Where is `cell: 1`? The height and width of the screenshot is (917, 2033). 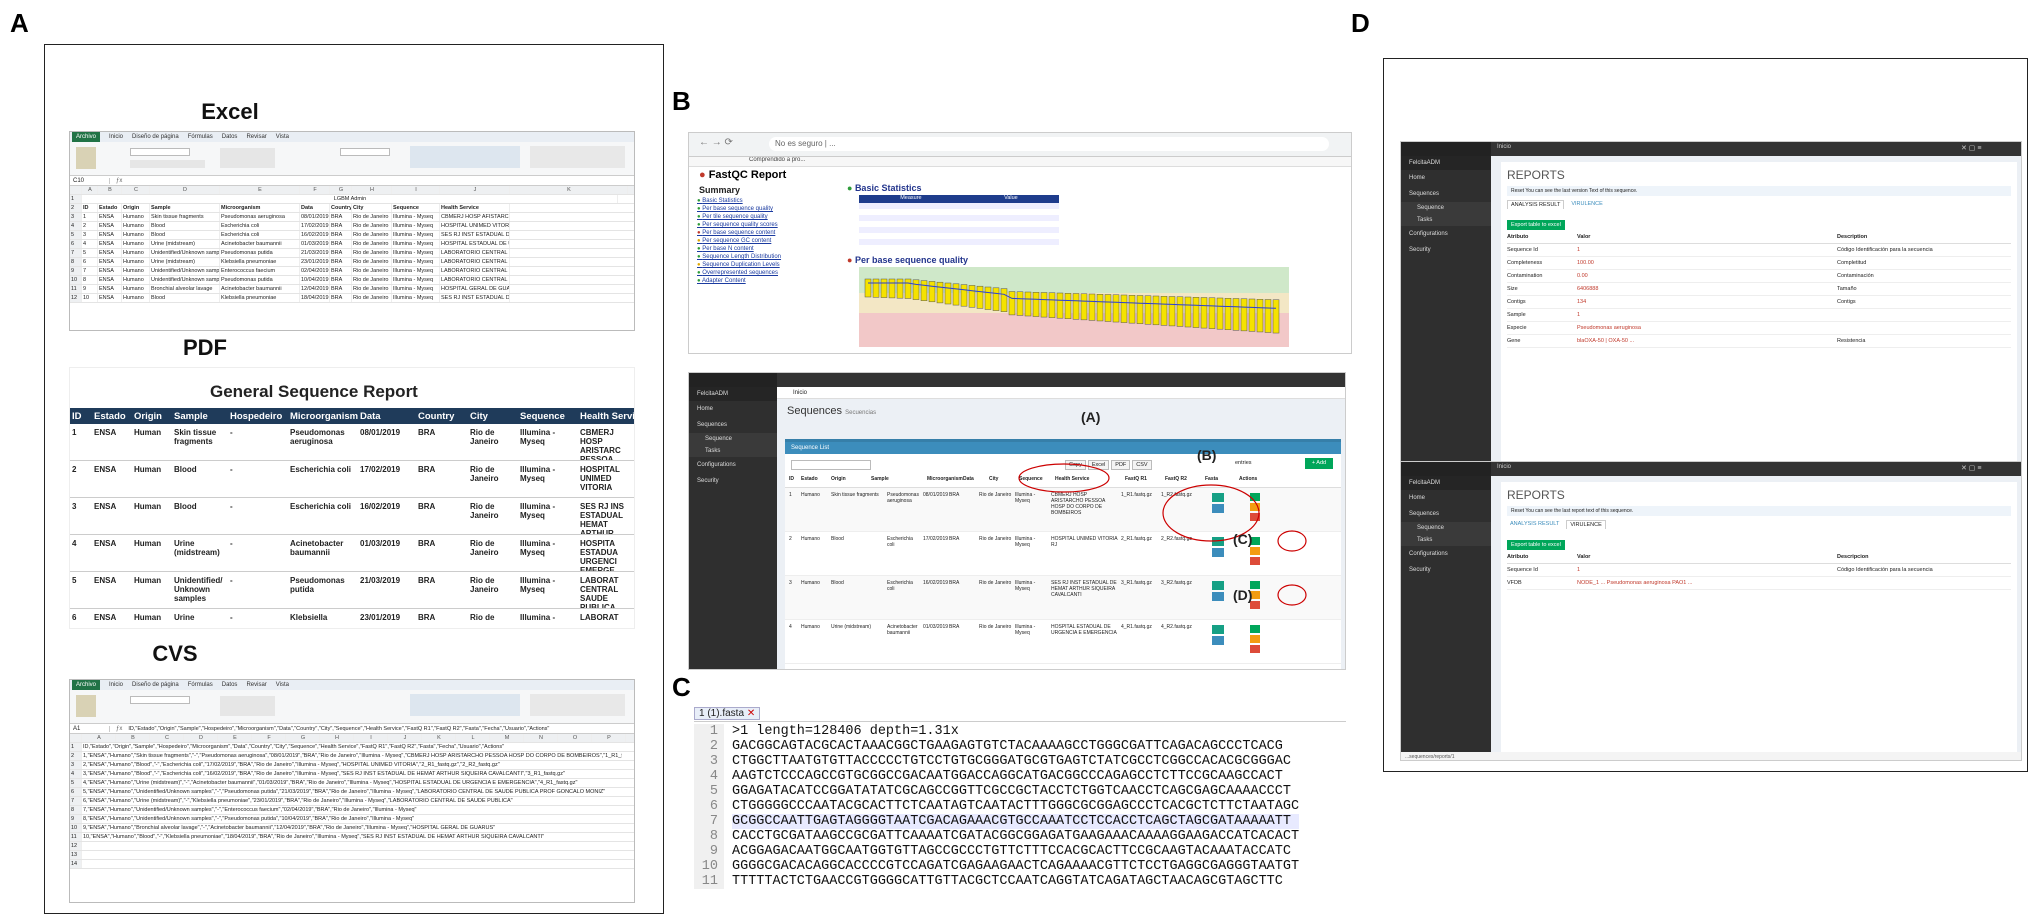
cell: 1 is located at coordinates (90, 217).